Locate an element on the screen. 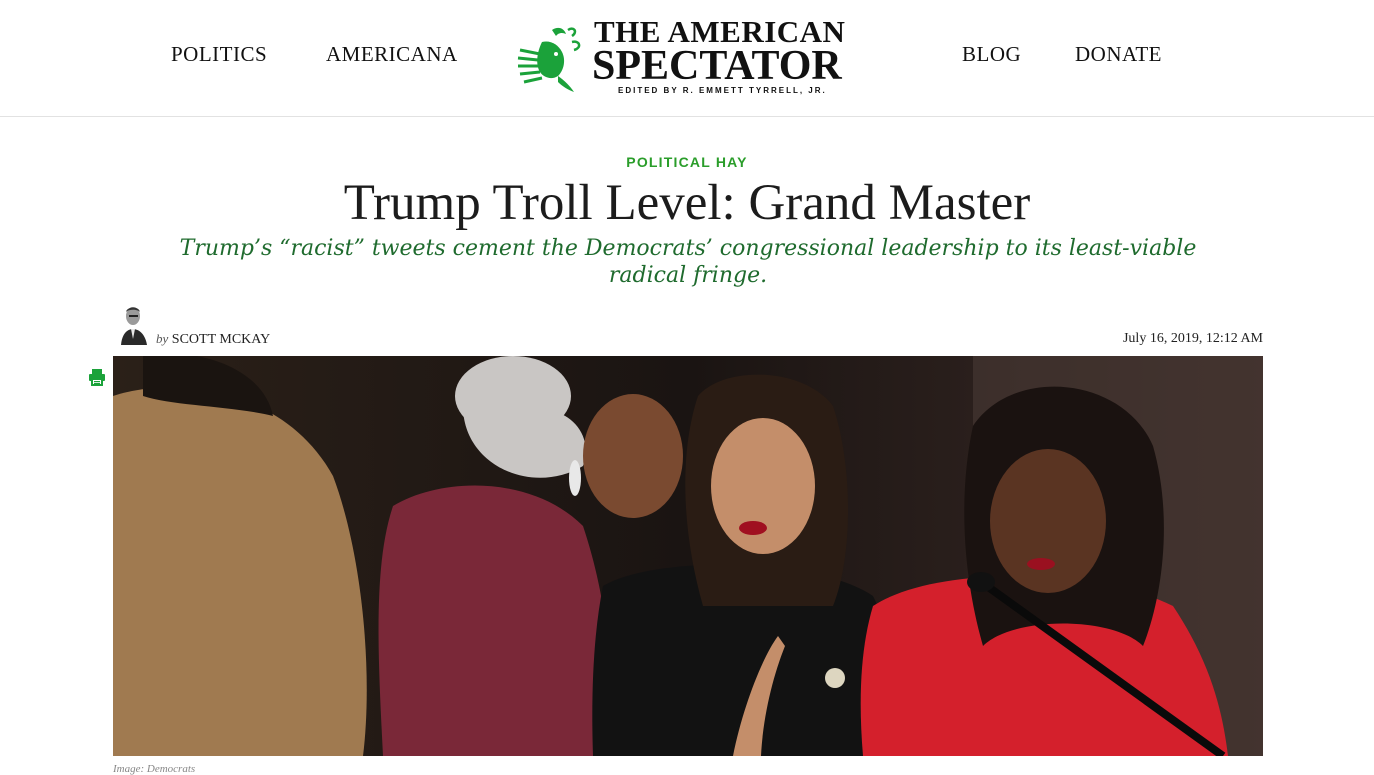 This screenshot has height=775, width=1374. article-date: July 16, 2019, 12:12 AM is located at coordinates (1192, 338).